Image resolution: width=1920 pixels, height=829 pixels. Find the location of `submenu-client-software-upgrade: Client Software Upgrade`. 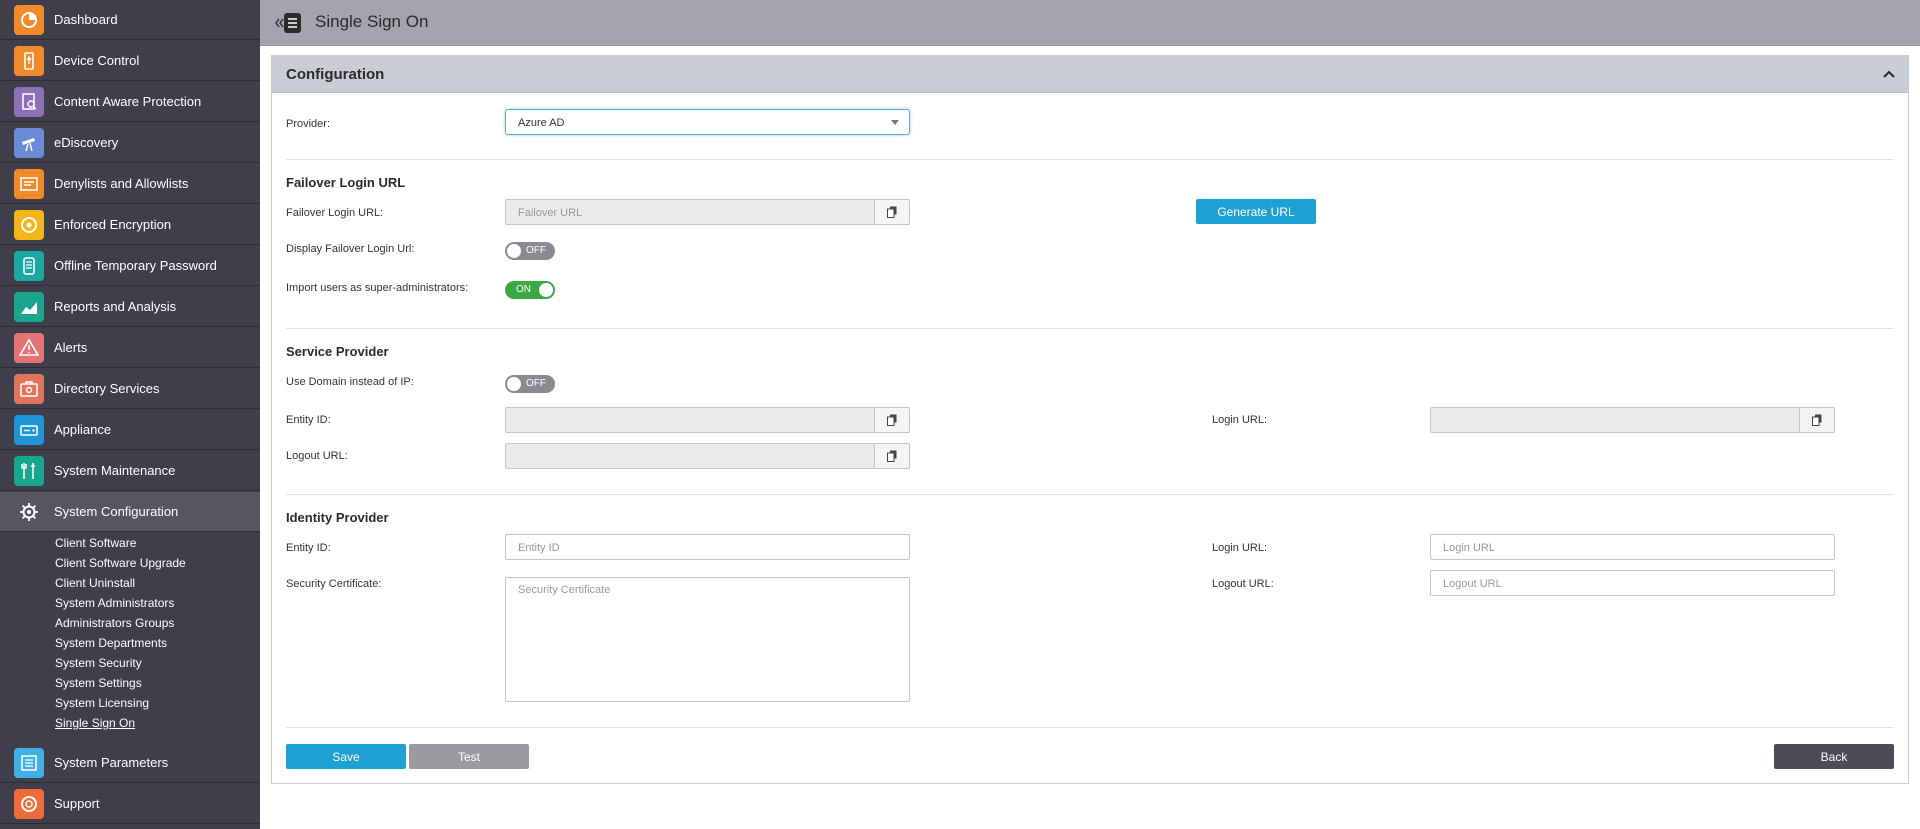

submenu-client-software-upgrade: Client Software Upgrade is located at coordinates (120, 563).